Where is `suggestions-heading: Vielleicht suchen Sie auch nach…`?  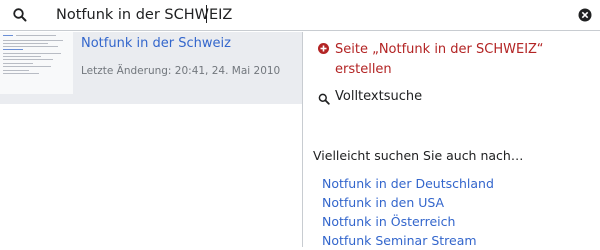 suggestions-heading: Vielleicht suchen Sie auch nach… is located at coordinates (418, 155).